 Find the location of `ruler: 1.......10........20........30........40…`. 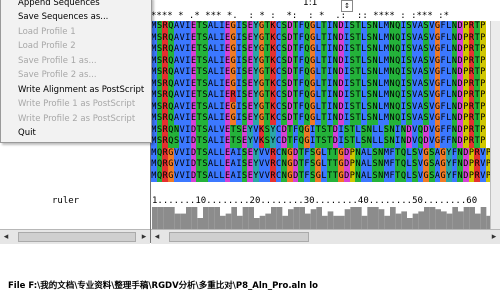

ruler: 1.......10........20........30........40… is located at coordinates (315, 201).